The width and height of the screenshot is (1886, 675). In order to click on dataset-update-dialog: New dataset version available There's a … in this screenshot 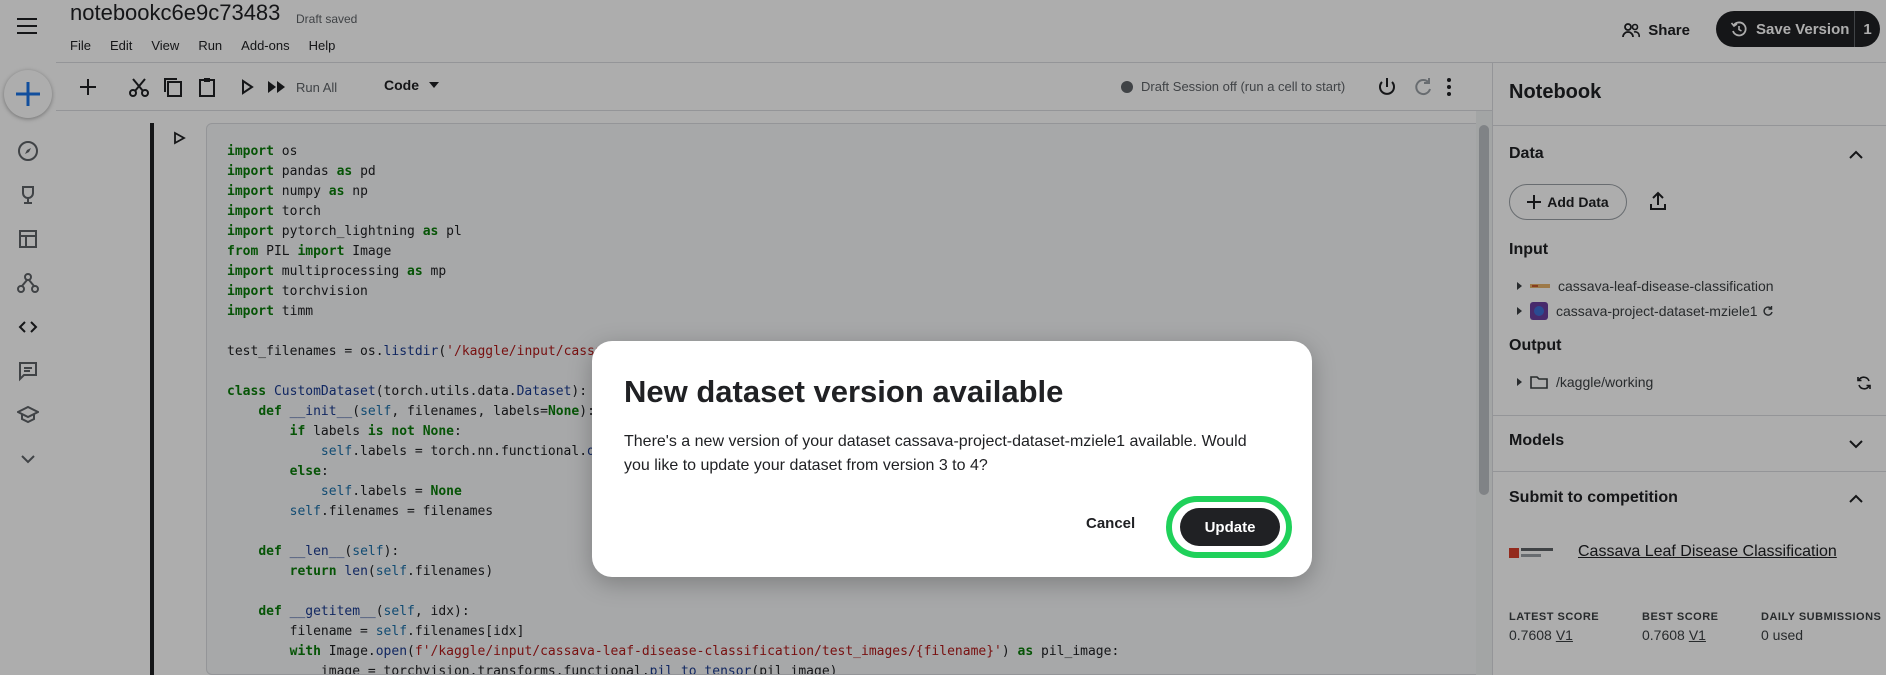, I will do `click(952, 459)`.